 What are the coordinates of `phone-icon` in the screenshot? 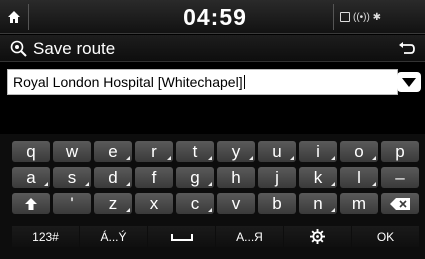 It's located at (345, 17).